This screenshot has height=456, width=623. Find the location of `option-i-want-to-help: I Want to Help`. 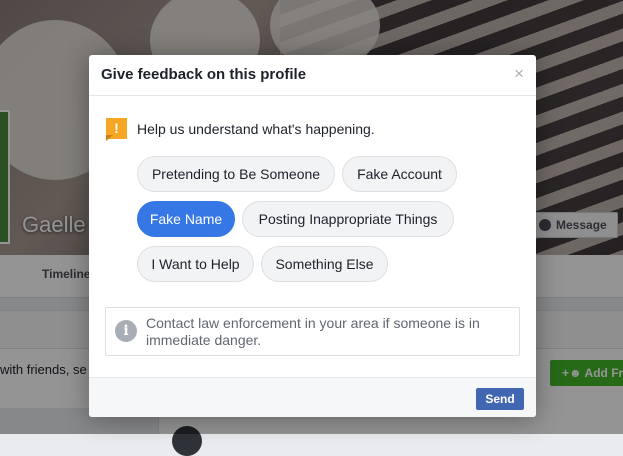

option-i-want-to-help: I Want to Help is located at coordinates (195, 264).